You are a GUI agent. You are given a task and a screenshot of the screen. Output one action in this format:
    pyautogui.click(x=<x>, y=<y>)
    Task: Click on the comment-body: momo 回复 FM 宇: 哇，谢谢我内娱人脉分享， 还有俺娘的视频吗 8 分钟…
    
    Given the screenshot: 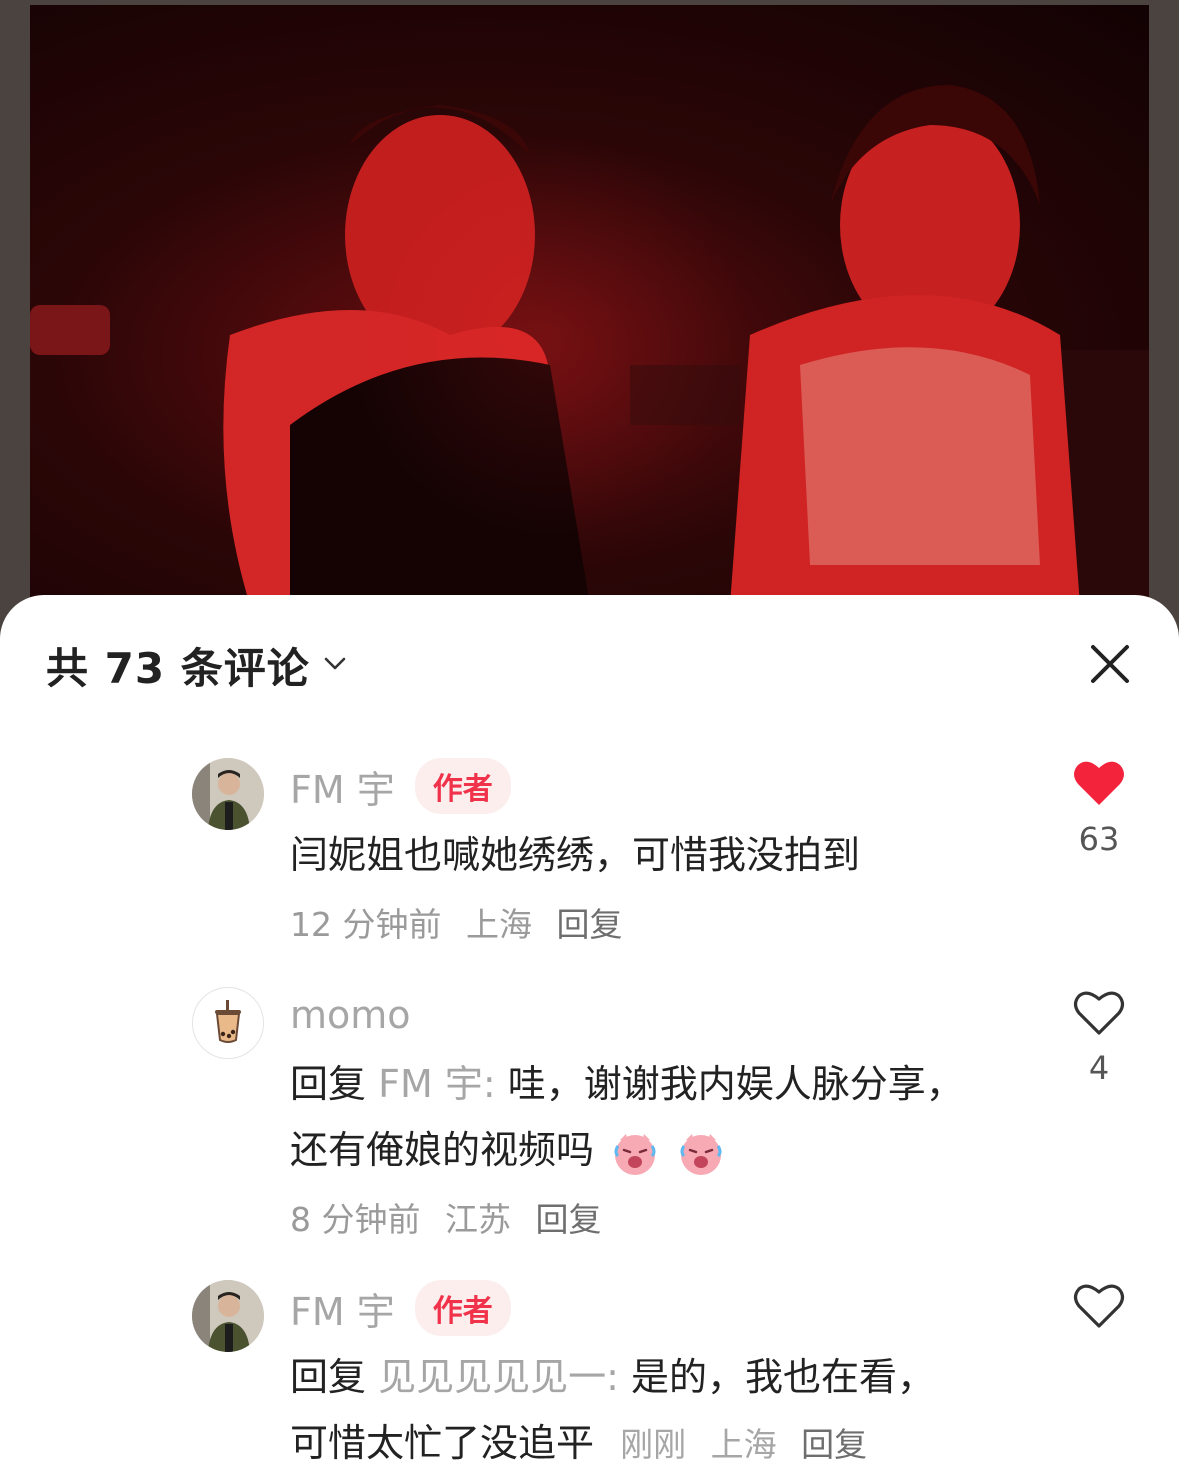 What is the action you would take?
    pyautogui.click(x=660, y=1114)
    